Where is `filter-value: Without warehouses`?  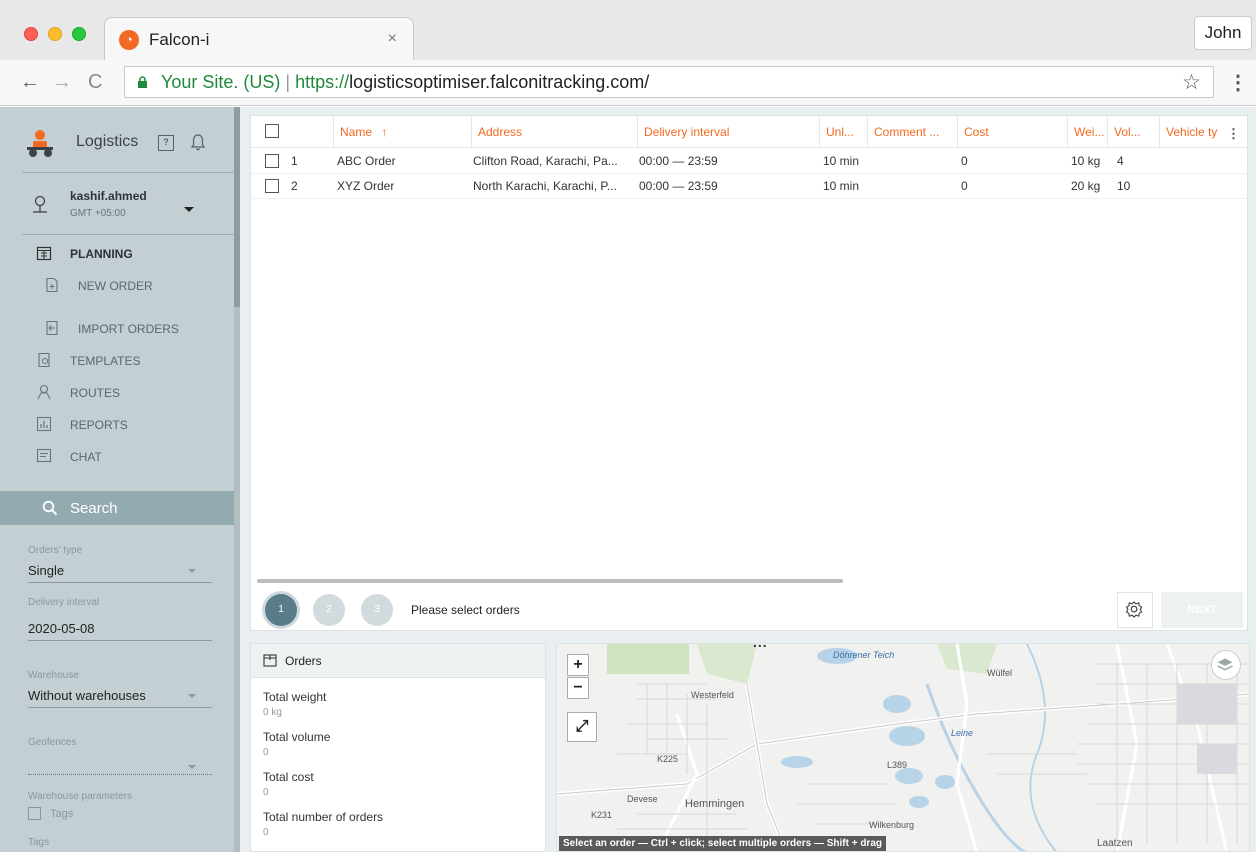
filter-value: Without warehouses is located at coordinates (87, 695).